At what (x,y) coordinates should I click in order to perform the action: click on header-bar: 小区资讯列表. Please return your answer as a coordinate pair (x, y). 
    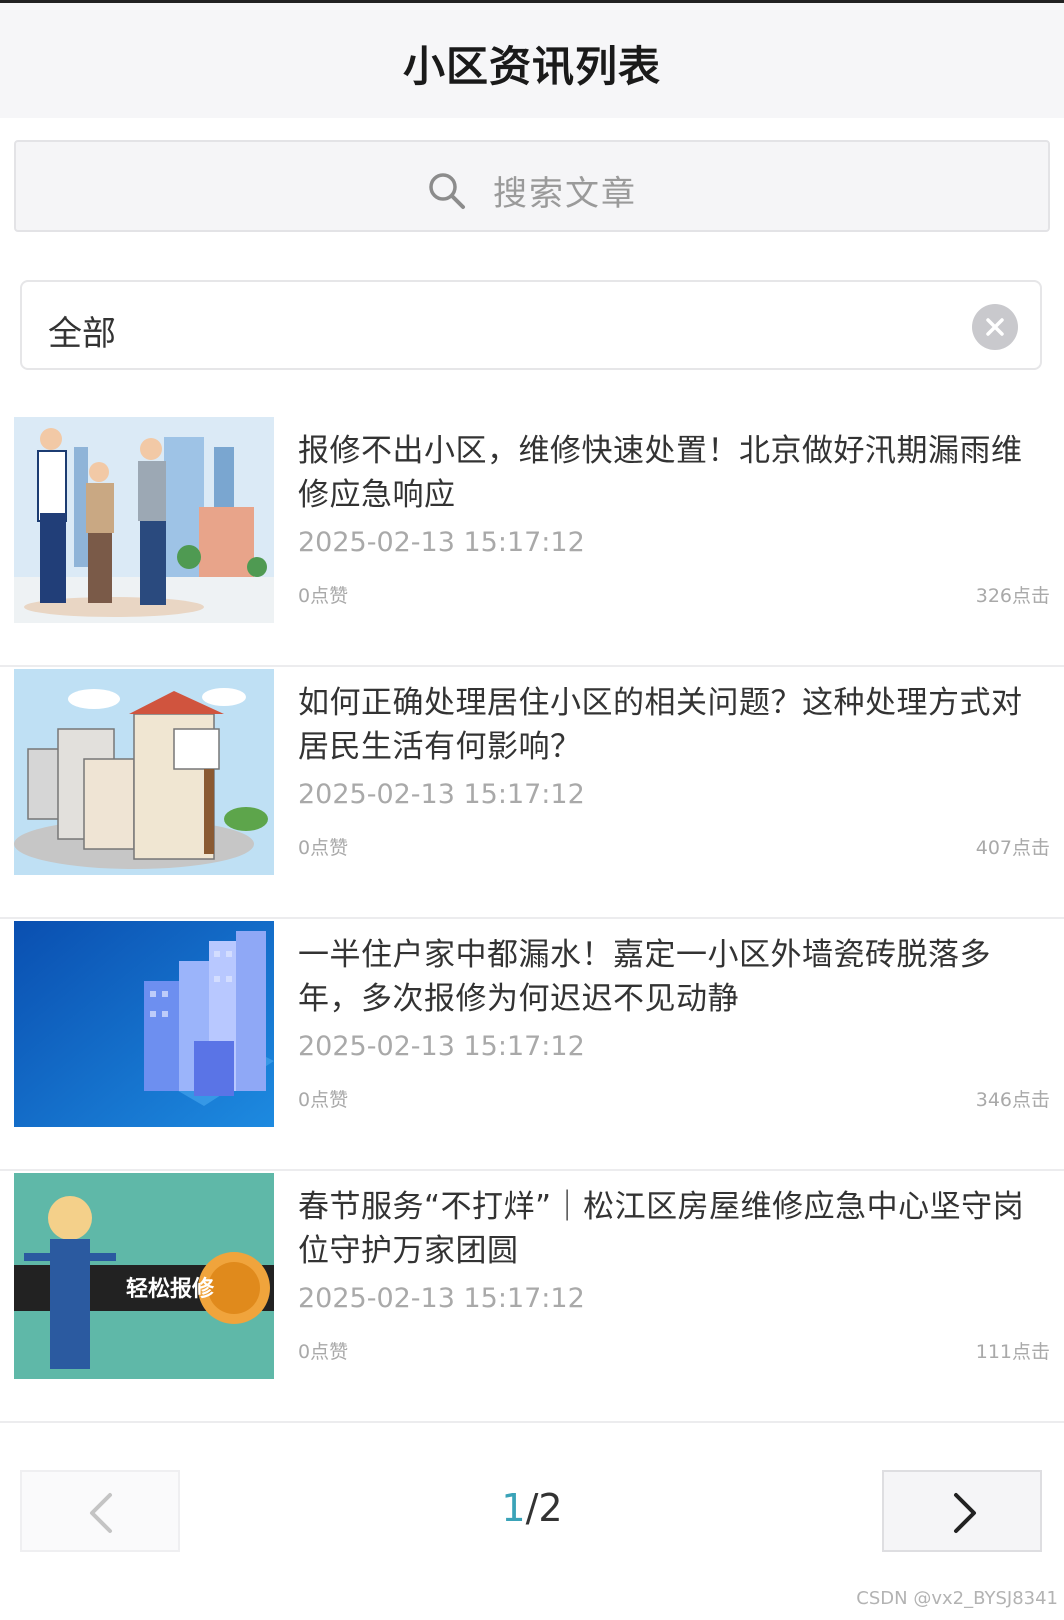
    Looking at the image, I should click on (532, 59).